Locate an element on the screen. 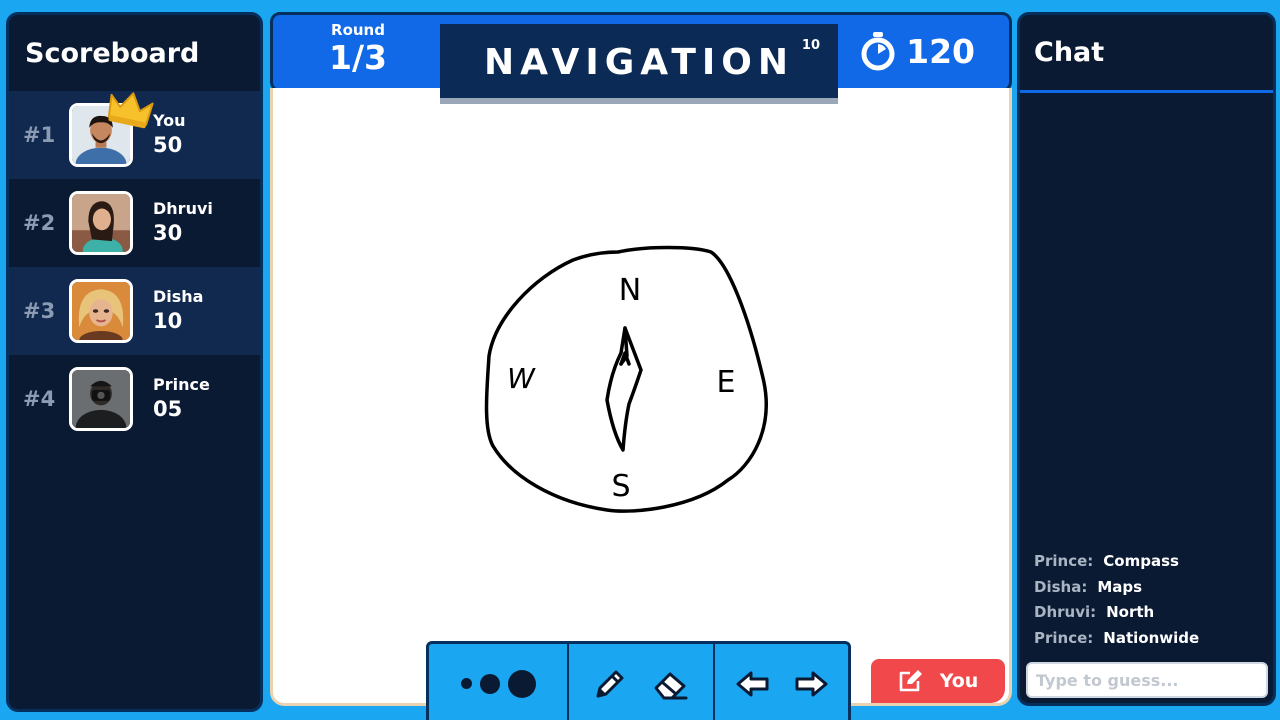  west-label: W is located at coordinates (521, 378).